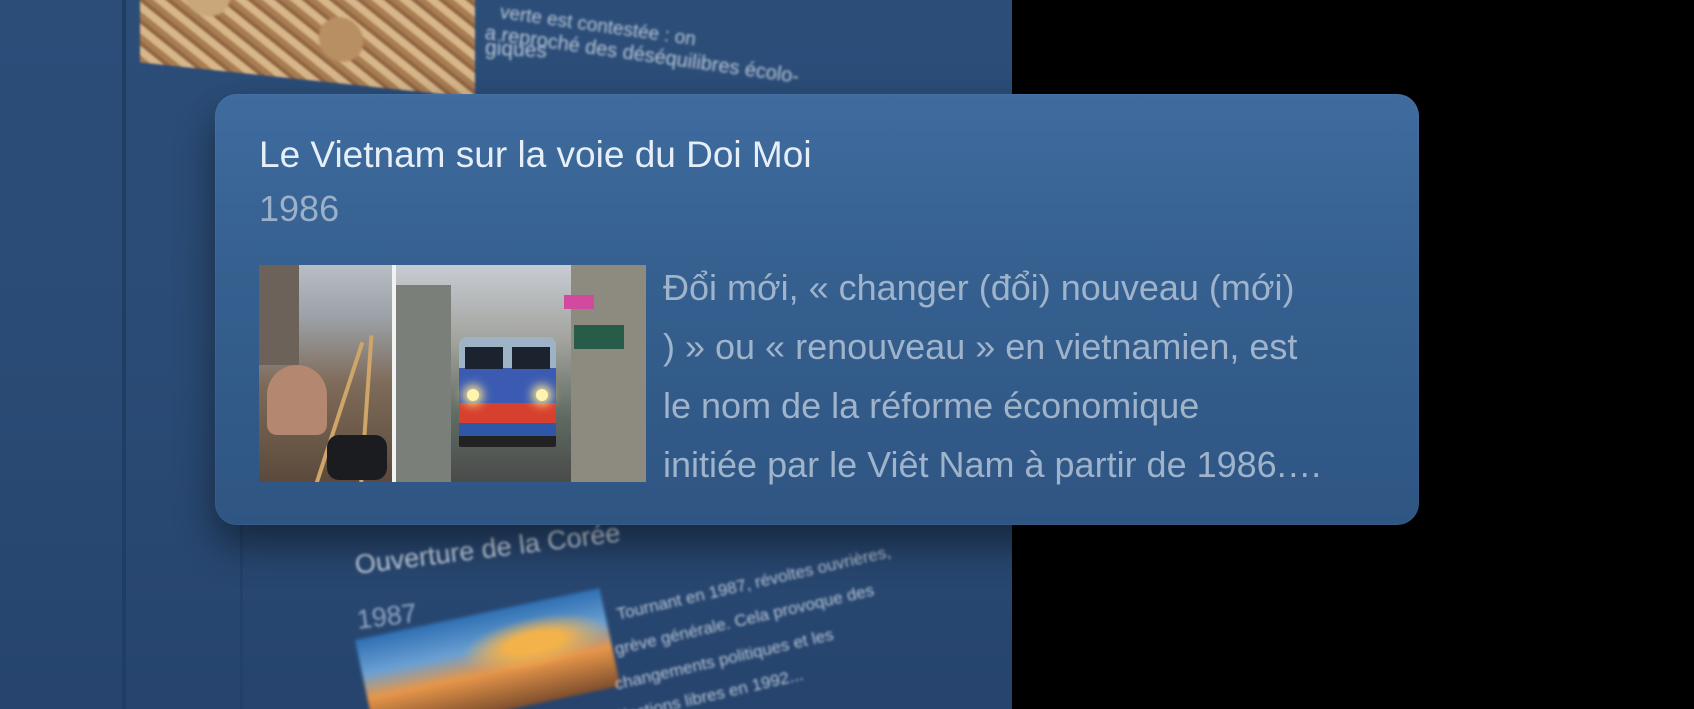 This screenshot has width=1694, height=709. Describe the element at coordinates (516, 49) in the screenshot. I see `previous-event-description-line: giques` at that location.